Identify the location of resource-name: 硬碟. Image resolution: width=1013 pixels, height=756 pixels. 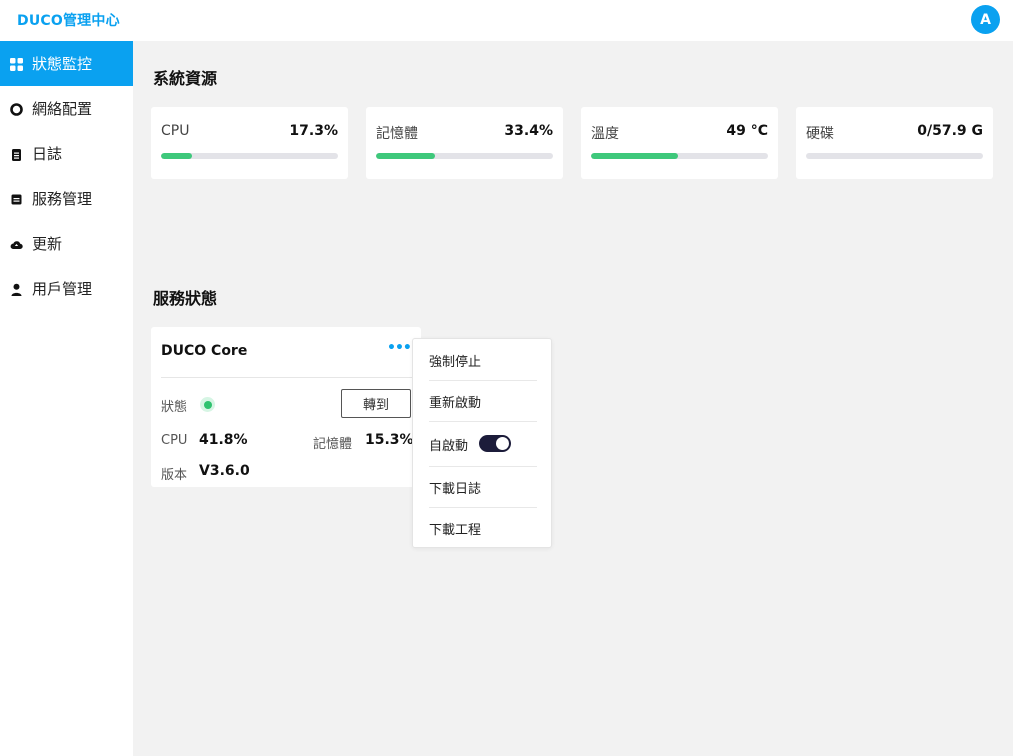
(820, 134).